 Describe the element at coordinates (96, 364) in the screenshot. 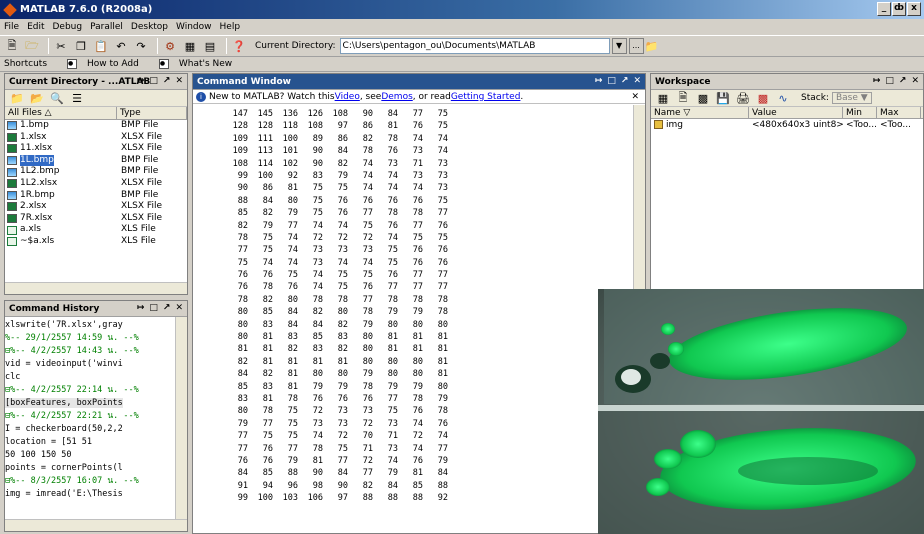

I see `history-command: vid = videoinput('winvi` at that location.